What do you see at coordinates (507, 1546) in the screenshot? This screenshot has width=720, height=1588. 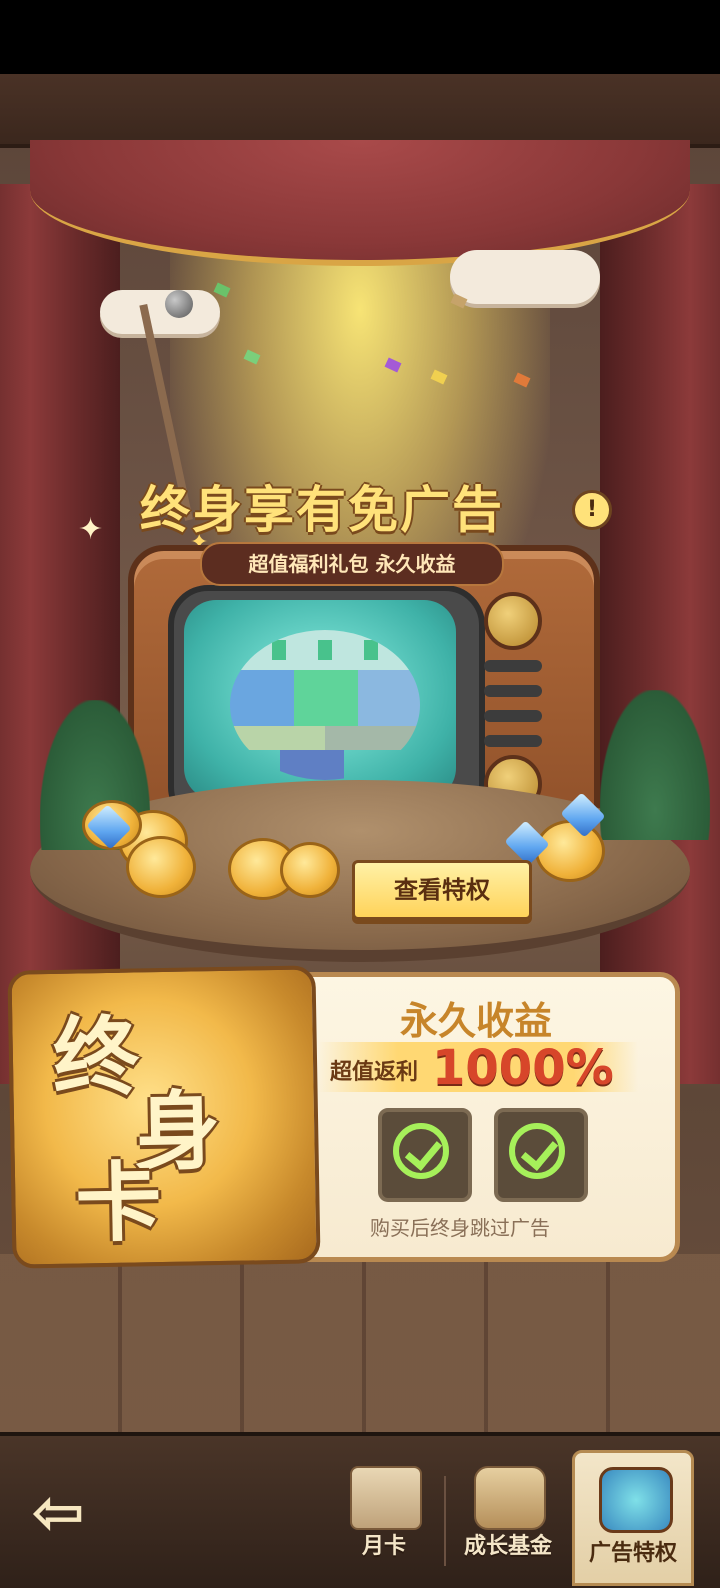 I see `tab-label: 成长基金` at bounding box center [507, 1546].